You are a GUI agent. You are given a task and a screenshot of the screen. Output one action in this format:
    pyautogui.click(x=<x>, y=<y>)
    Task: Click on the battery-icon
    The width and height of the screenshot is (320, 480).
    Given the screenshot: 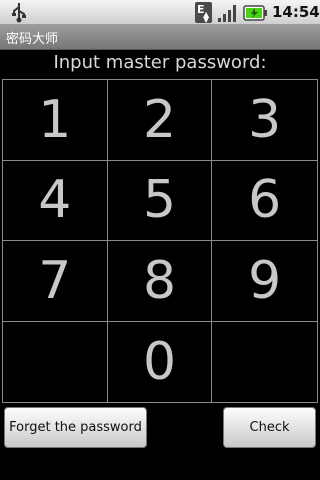 What is the action you would take?
    pyautogui.click(x=255, y=13)
    